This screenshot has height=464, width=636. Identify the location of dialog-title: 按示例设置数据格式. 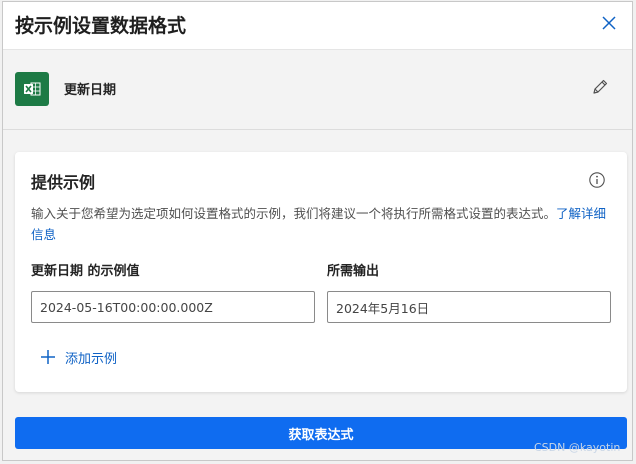
(101, 26).